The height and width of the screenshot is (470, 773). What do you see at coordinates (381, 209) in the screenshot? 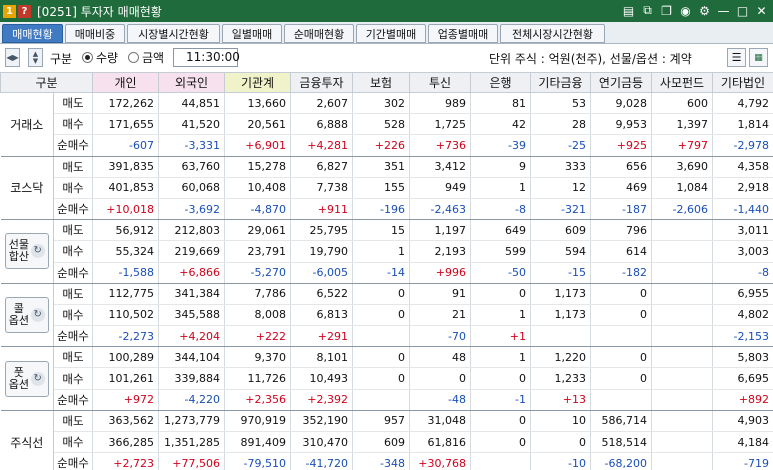
I see `table-cell: -196` at bounding box center [381, 209].